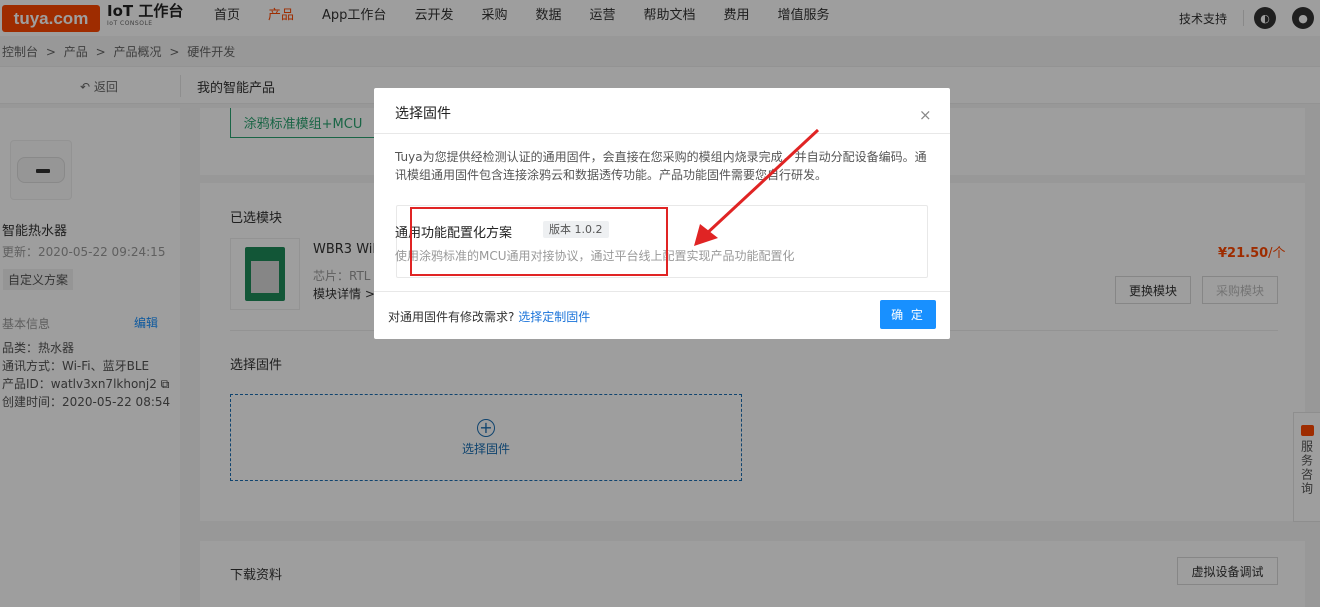 The image size is (1320, 607). Describe the element at coordinates (539, 241) in the screenshot. I see `highlight-box` at that location.